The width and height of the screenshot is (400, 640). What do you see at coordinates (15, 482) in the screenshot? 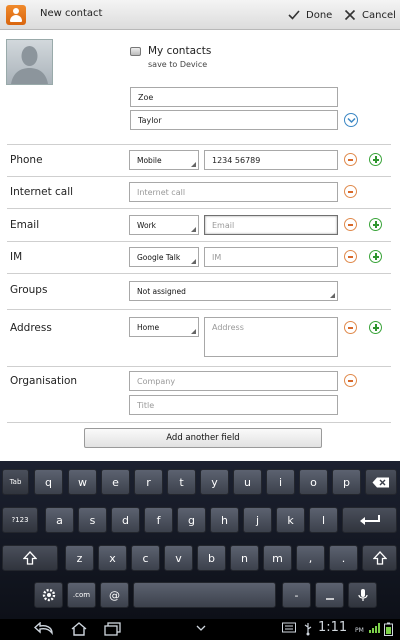
I see `key-tab: Tab` at bounding box center [15, 482].